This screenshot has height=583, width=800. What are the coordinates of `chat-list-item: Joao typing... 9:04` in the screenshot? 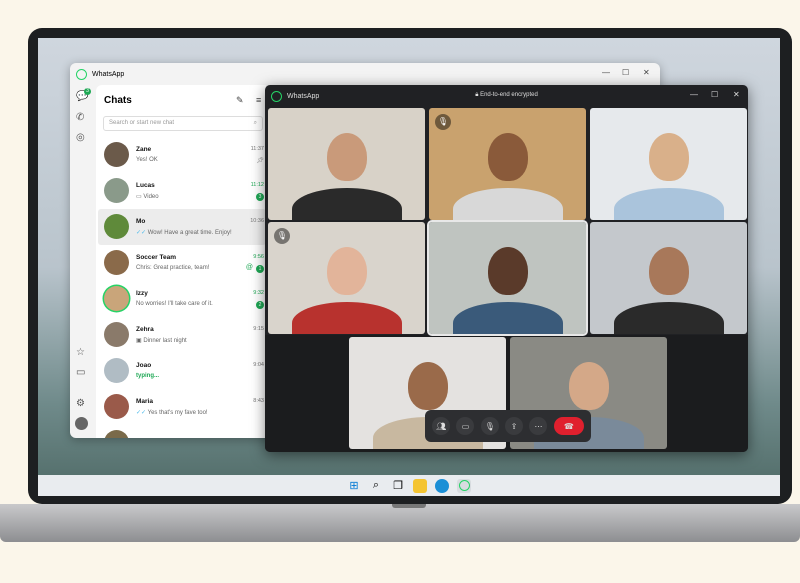 It's located at (182, 371).